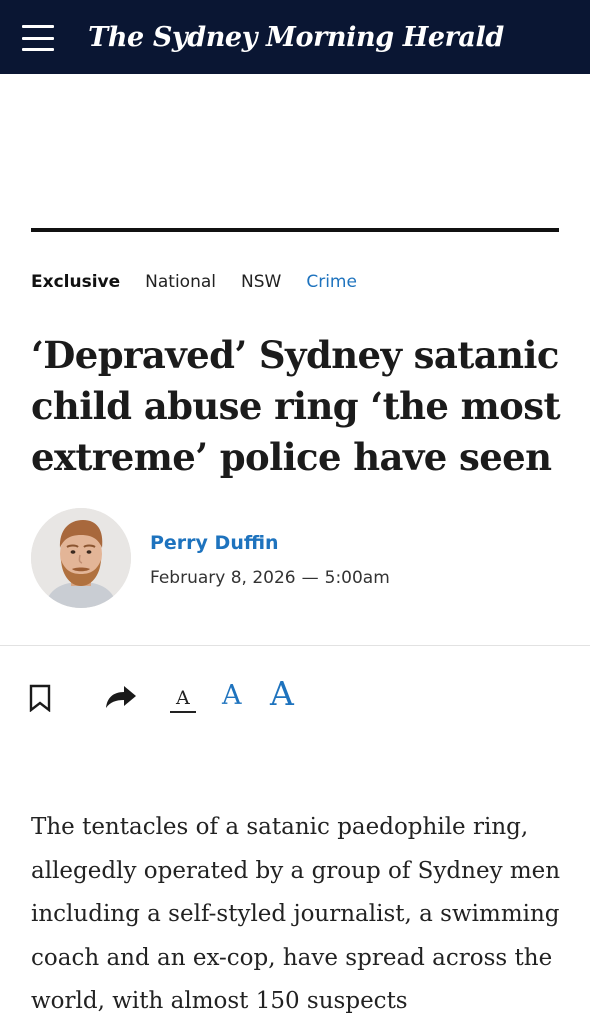 Image resolution: width=590 pixels, height=1024 pixels. What do you see at coordinates (295, 645) in the screenshot?
I see `divider` at bounding box center [295, 645].